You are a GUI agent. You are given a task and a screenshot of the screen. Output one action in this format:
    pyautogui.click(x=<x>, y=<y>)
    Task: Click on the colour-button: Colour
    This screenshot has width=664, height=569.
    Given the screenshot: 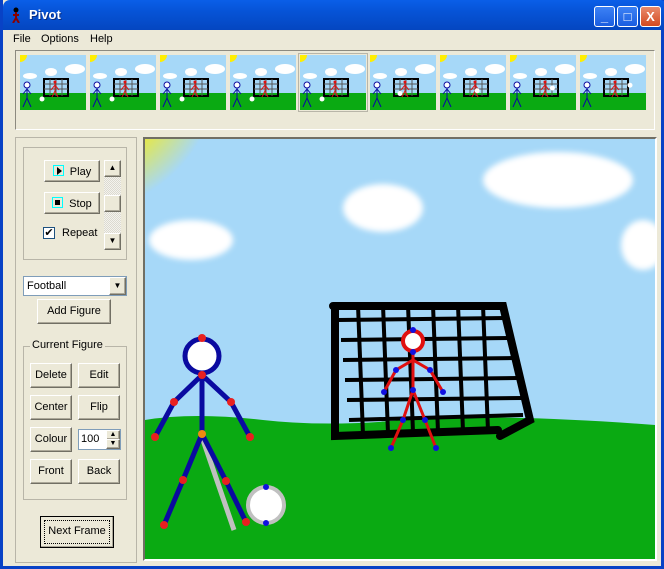 What is the action you would take?
    pyautogui.click(x=51, y=439)
    